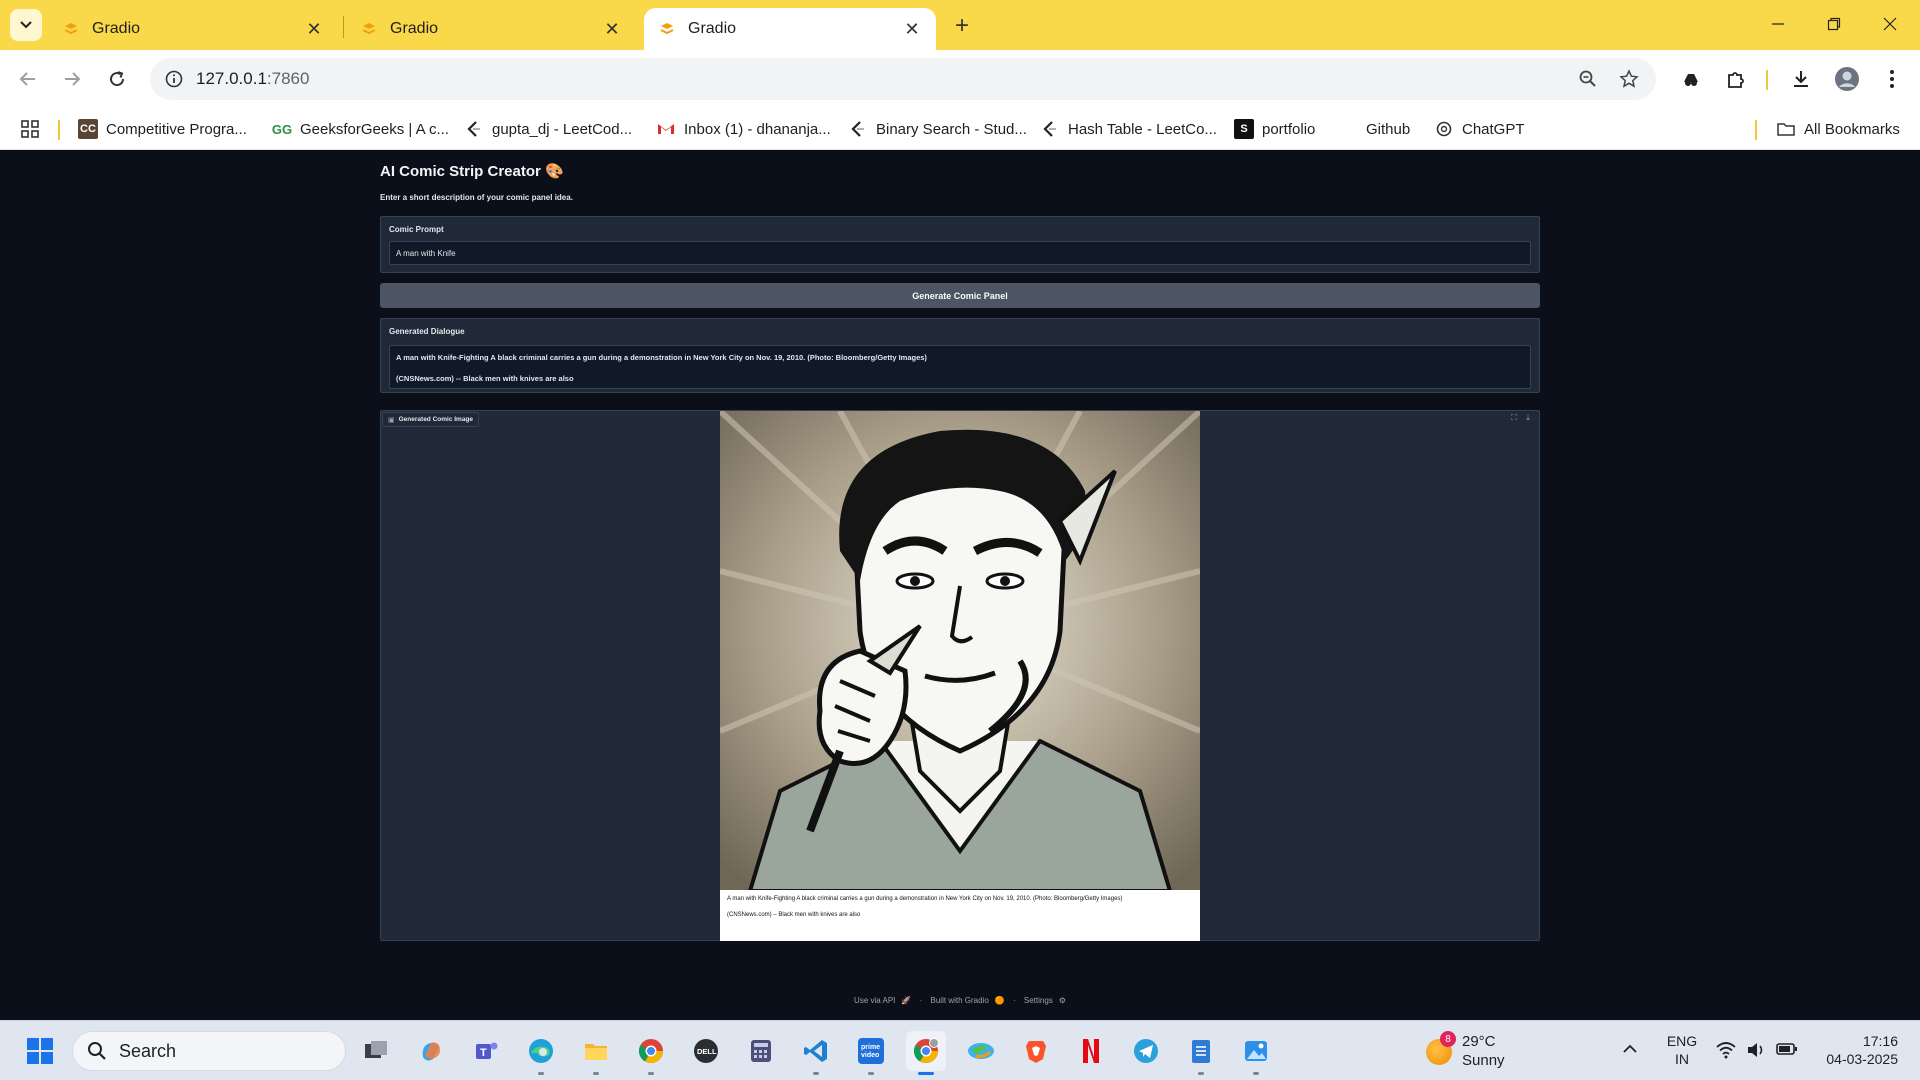  I want to click on telegram-icon, so click(1146, 1051).